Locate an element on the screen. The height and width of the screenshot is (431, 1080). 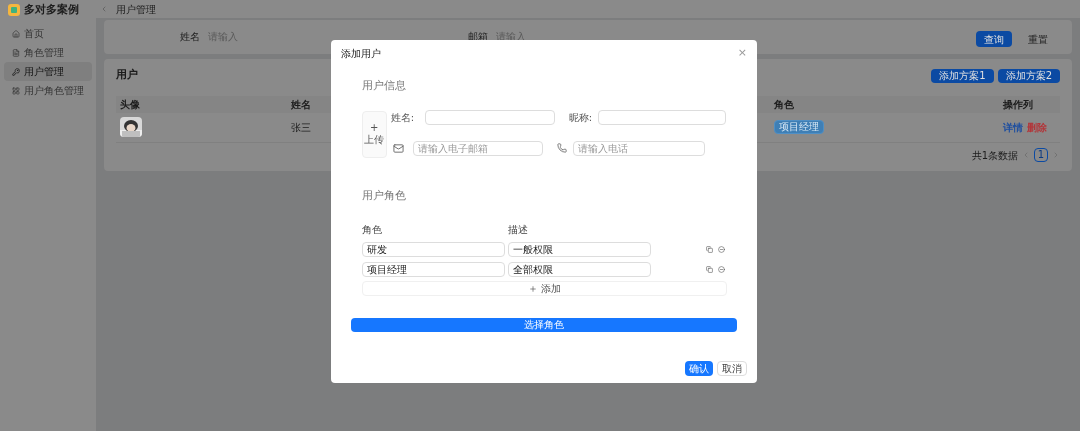
role-field: 项目经理 is located at coordinates (433, 269).